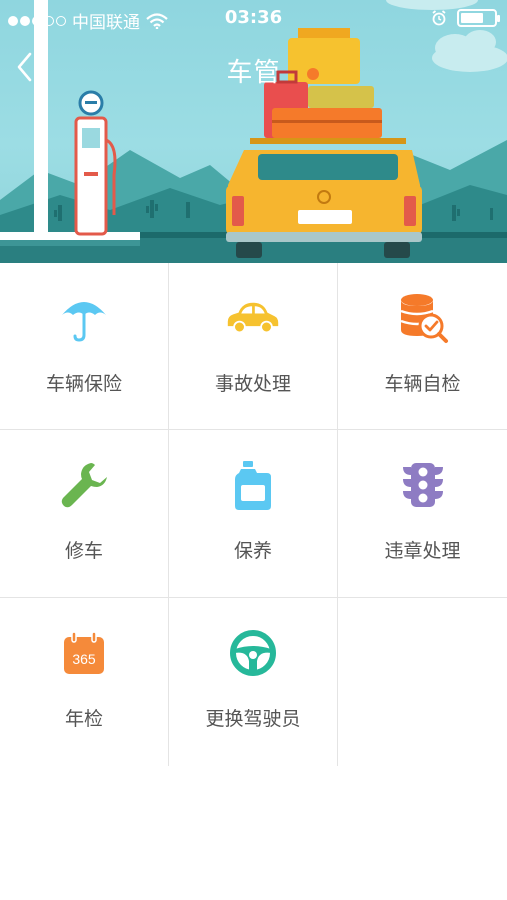  What do you see at coordinates (423, 318) in the screenshot?
I see `database-check-icon` at bounding box center [423, 318].